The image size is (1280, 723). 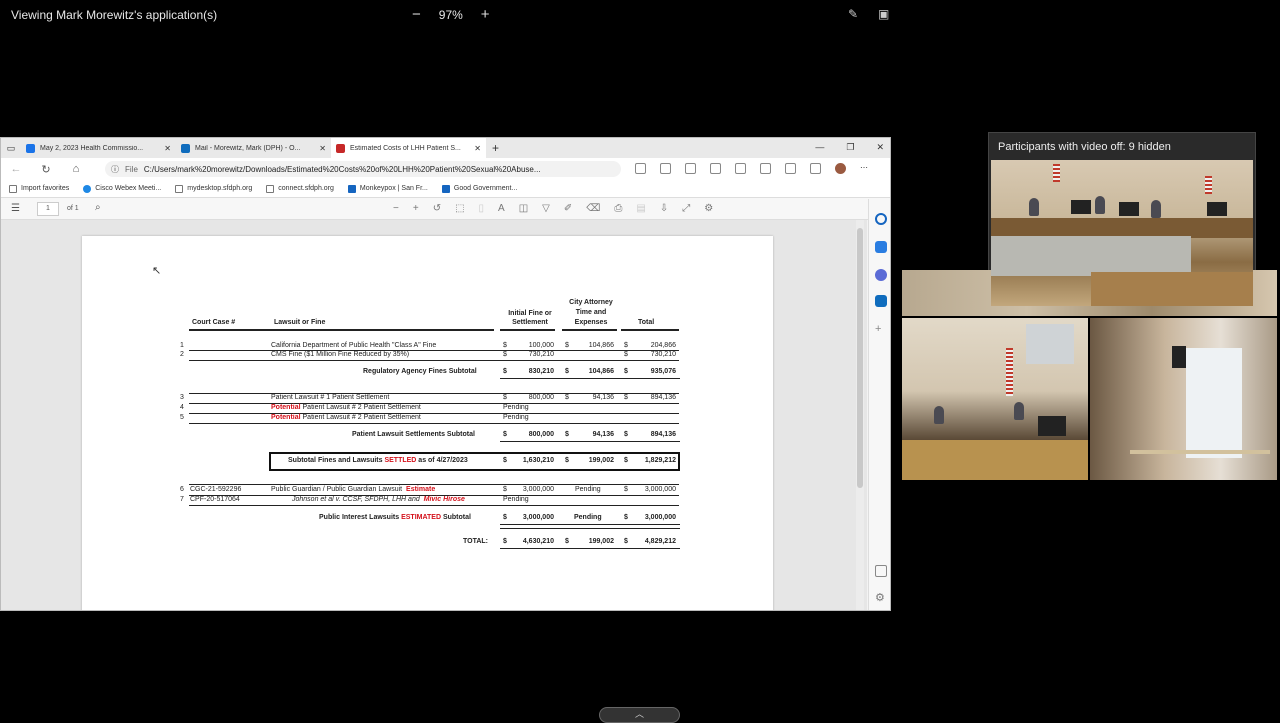 What do you see at coordinates (336, 460) in the screenshot?
I see `settled-label-pre: Subtotal Fines and Lawsuits` at bounding box center [336, 460].